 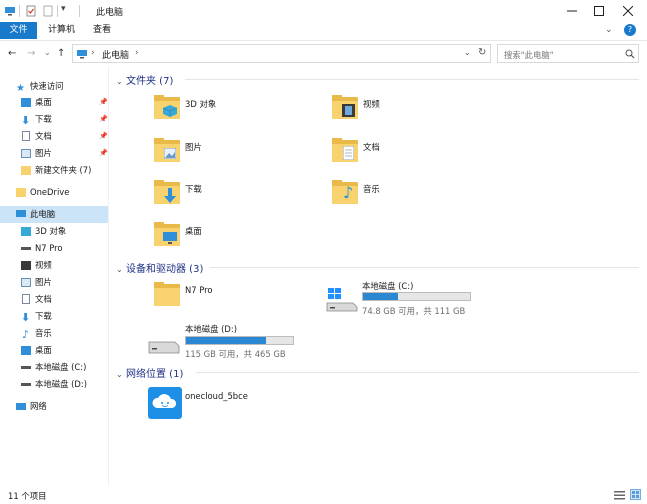 What do you see at coordinates (572, 11) in the screenshot?
I see `minimize-button` at bounding box center [572, 11].